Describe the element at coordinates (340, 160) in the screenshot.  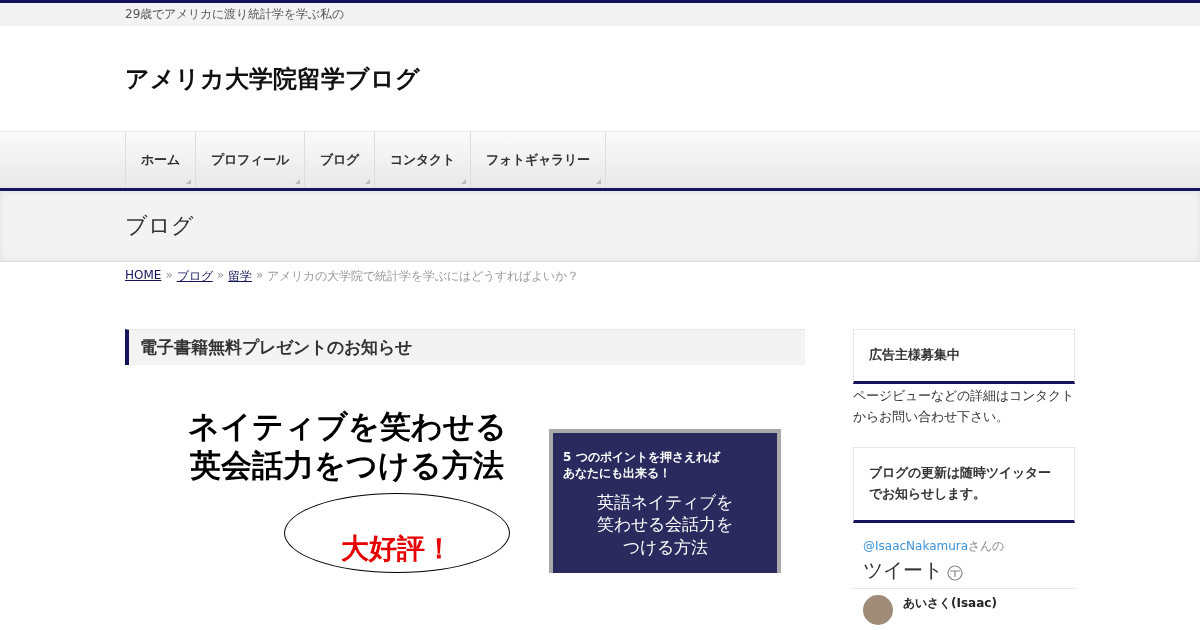
I see `nav-item: ブログ` at that location.